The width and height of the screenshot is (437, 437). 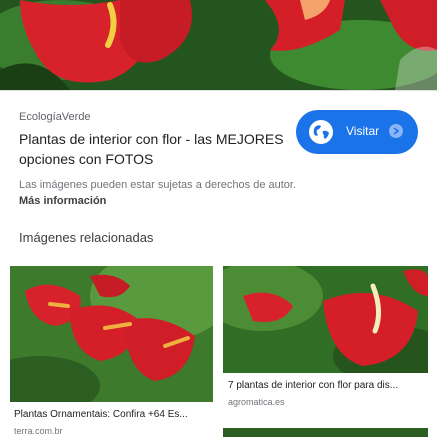 What do you see at coordinates (321, 132) in the screenshot?
I see `globe-icon` at bounding box center [321, 132].